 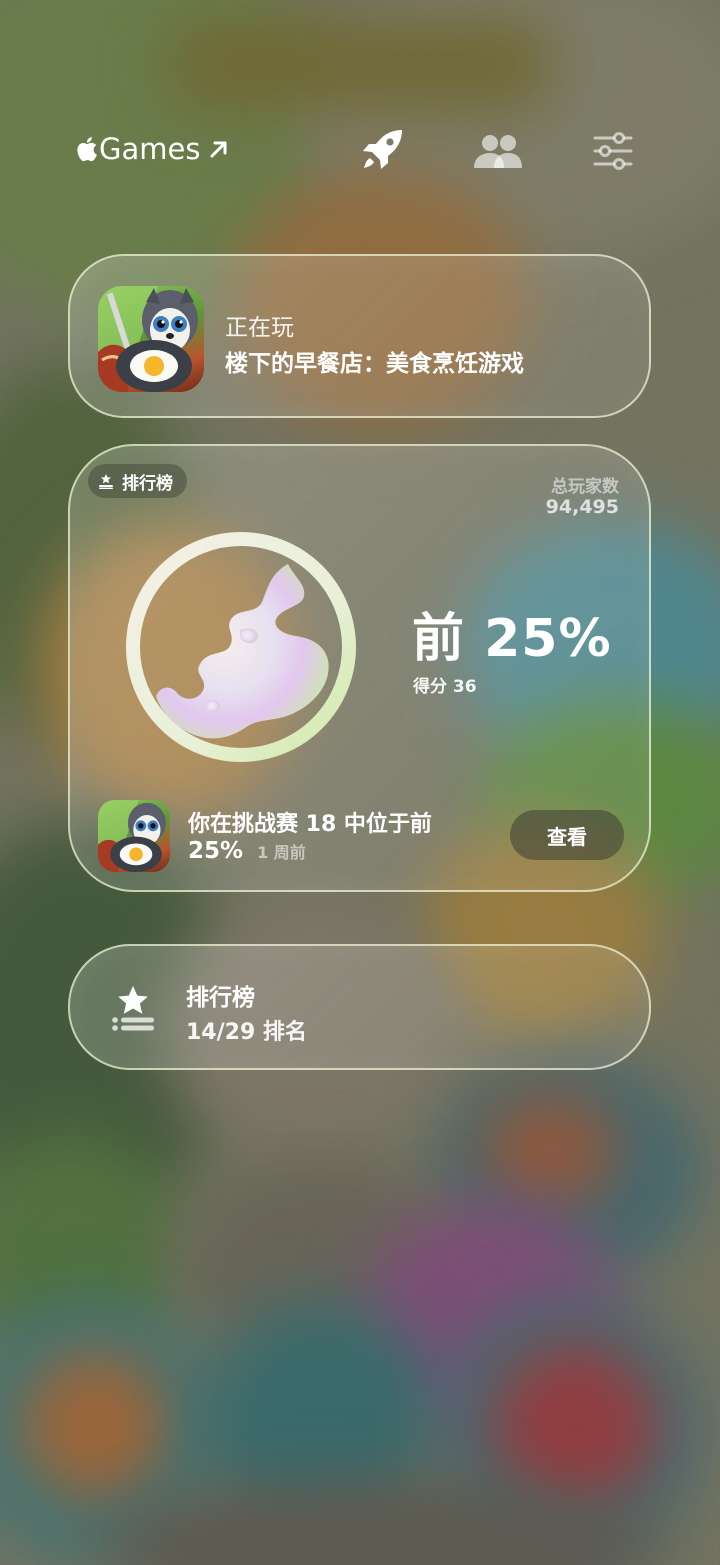 I want to click on now-playing-label: 正在玩, so click(x=259, y=328).